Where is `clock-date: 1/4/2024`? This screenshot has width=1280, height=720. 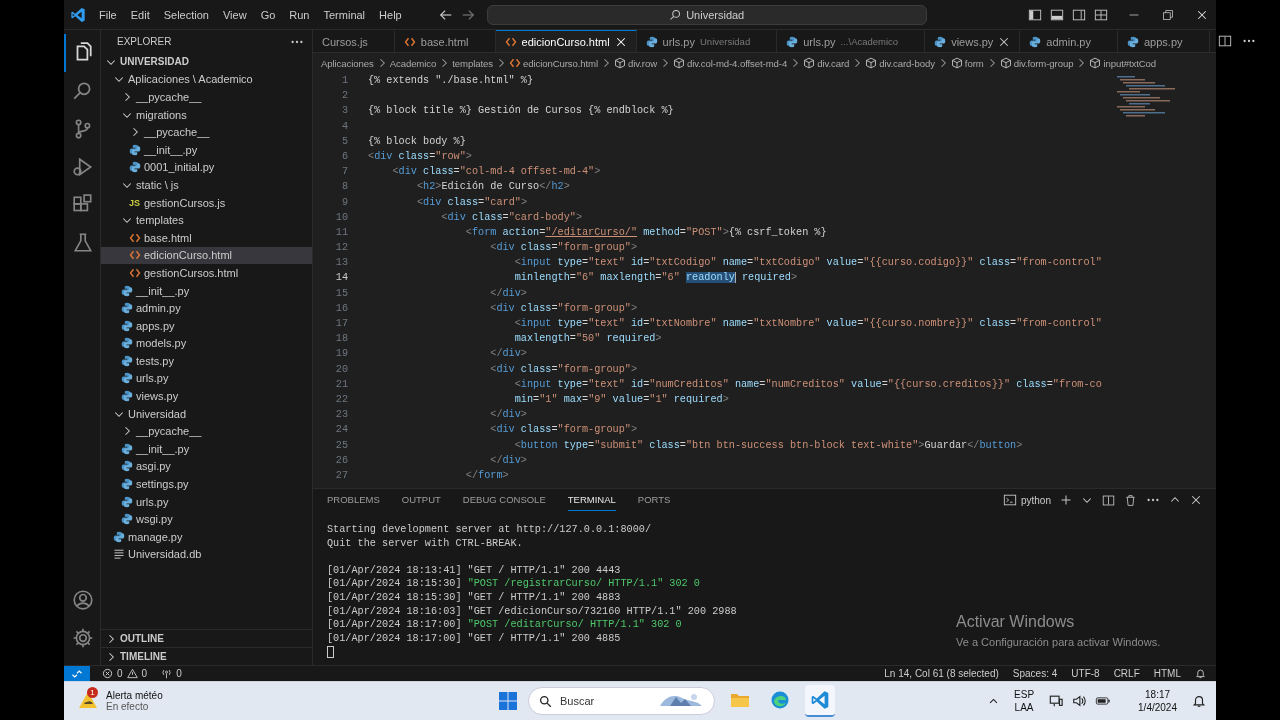
clock-date: 1/4/2024 is located at coordinates (1157, 707).